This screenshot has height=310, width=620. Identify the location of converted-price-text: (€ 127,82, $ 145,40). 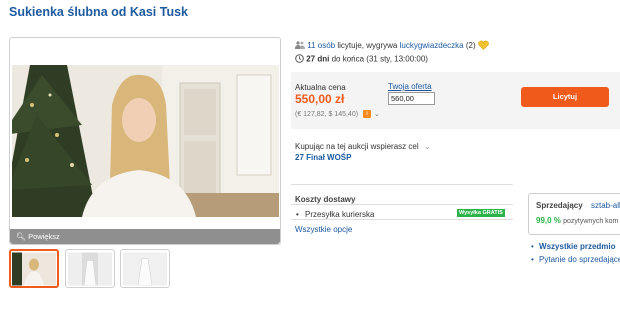
(327, 114).